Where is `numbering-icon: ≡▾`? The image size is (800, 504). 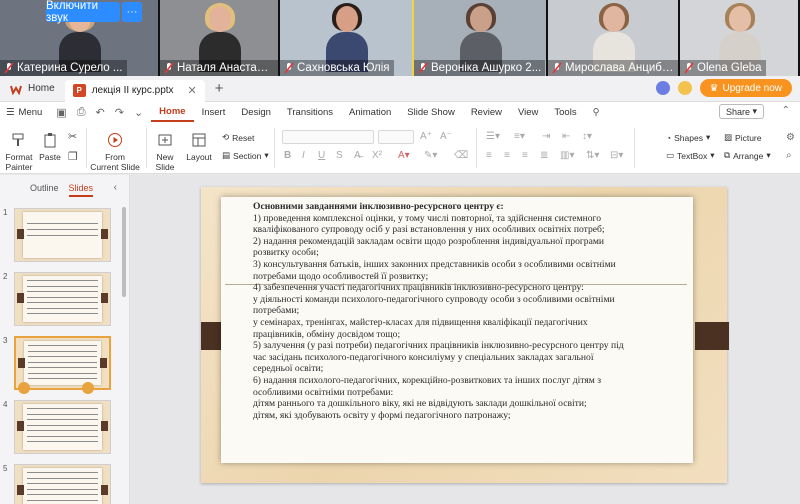
numbering-icon: ≡▾ is located at coordinates (519, 136).